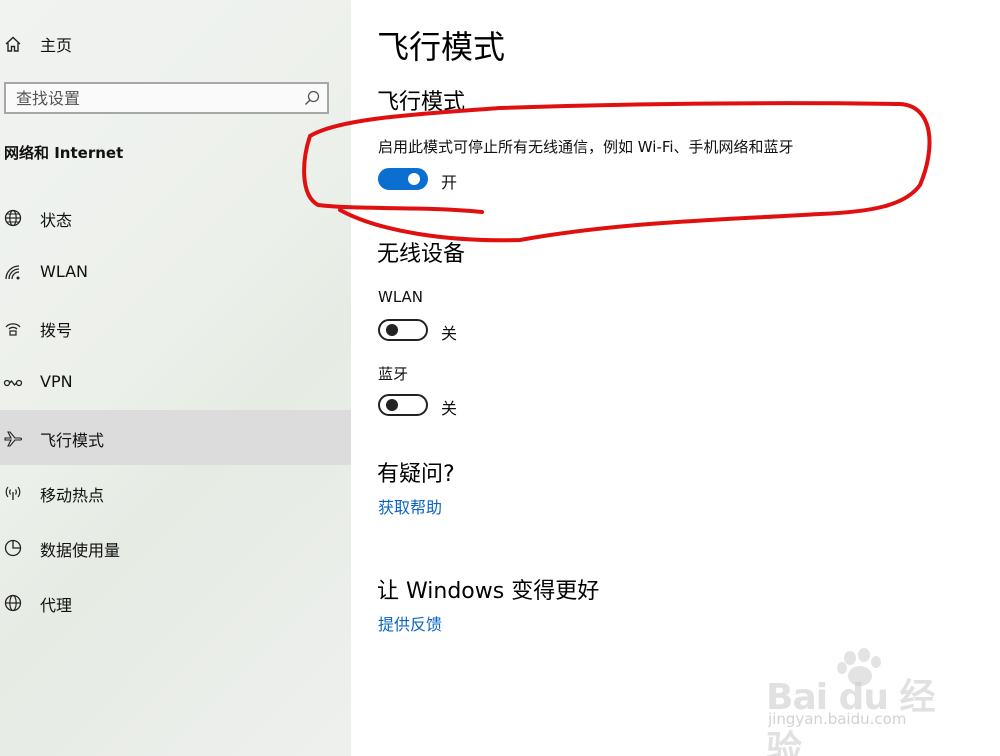 The width and height of the screenshot is (1000, 756). Describe the element at coordinates (403, 405) in the screenshot. I see `bluetooth-toggle` at that location.